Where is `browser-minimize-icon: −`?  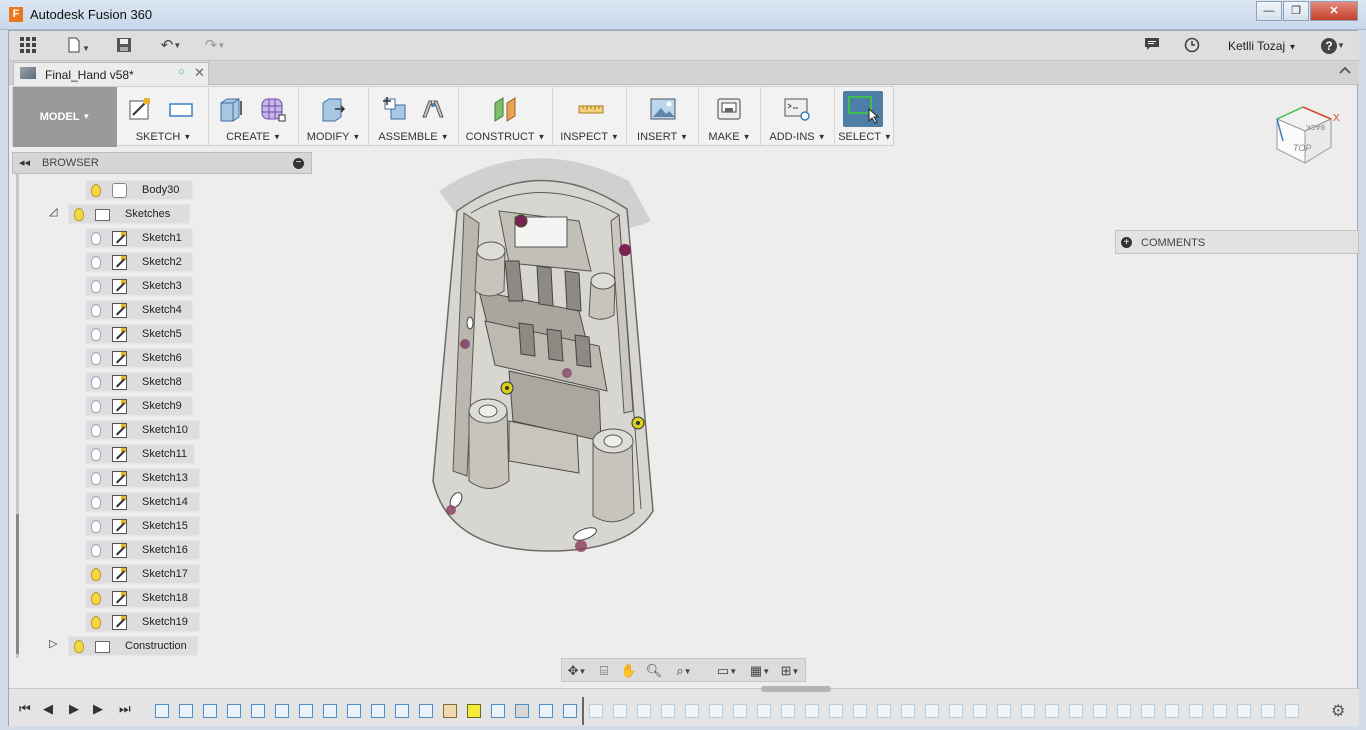 browser-minimize-icon: − is located at coordinates (298, 163).